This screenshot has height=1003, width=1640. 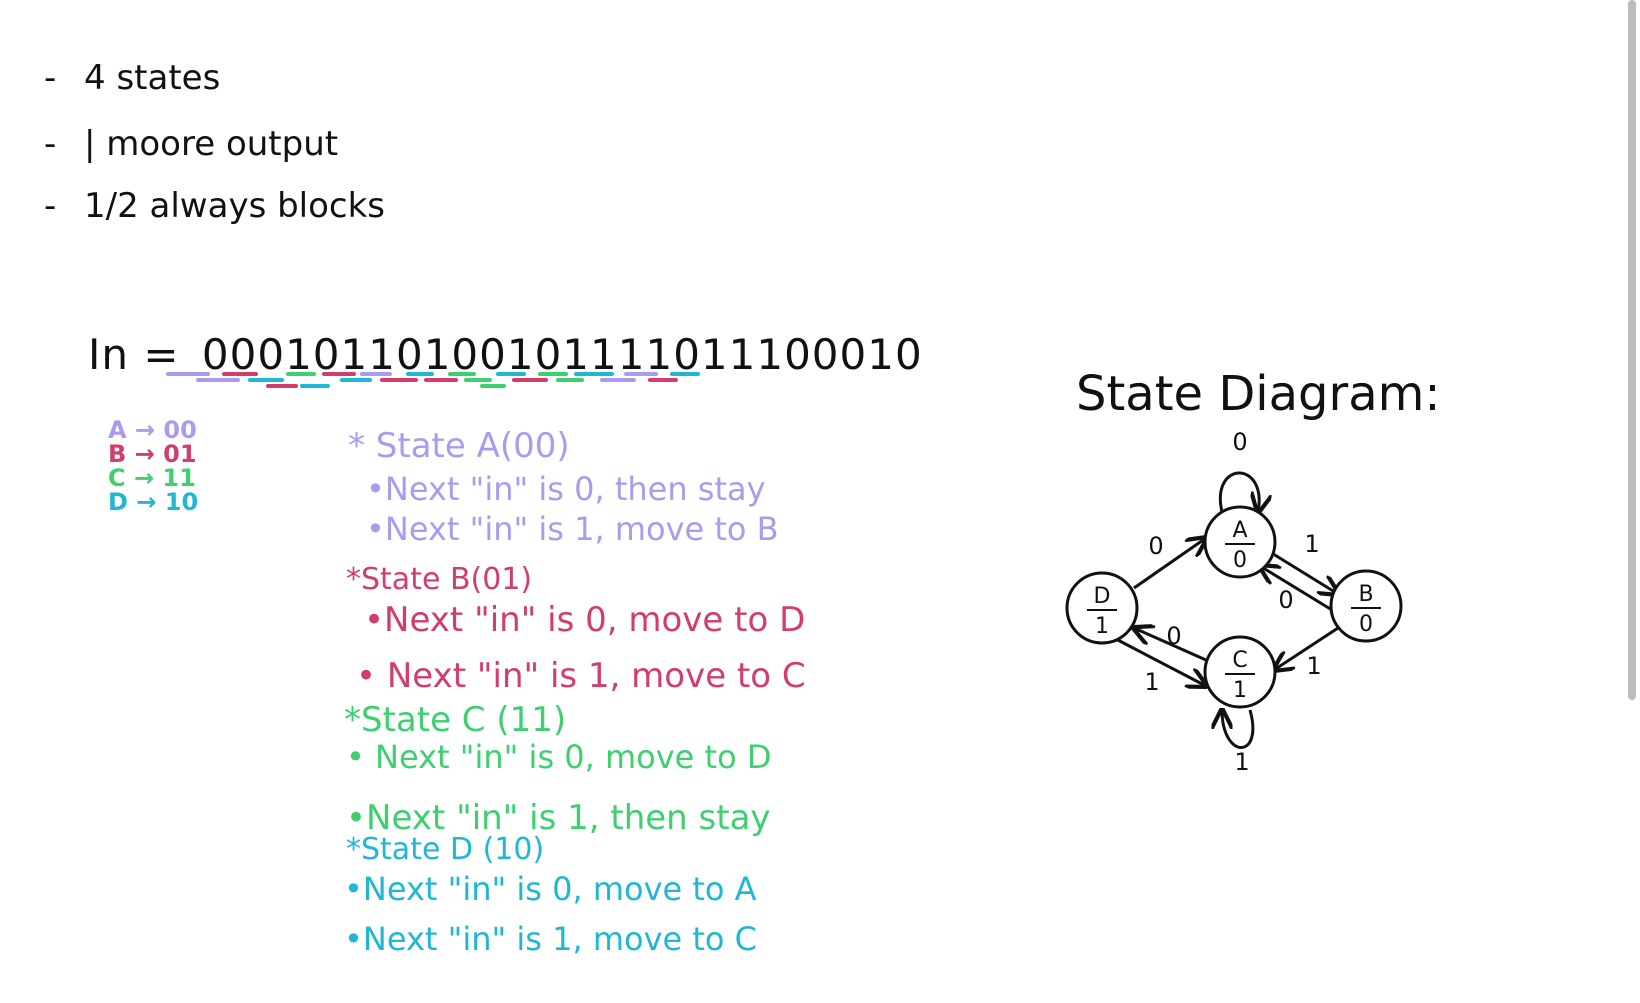 I want to click on node-a-name: A, so click(x=1239, y=530).